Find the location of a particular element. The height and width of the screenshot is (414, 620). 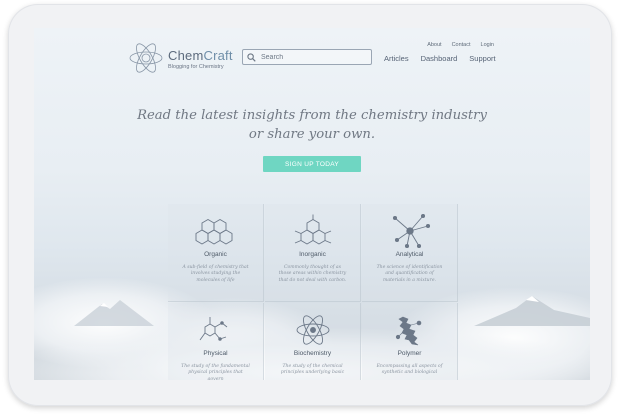

search-box is located at coordinates (307, 57).